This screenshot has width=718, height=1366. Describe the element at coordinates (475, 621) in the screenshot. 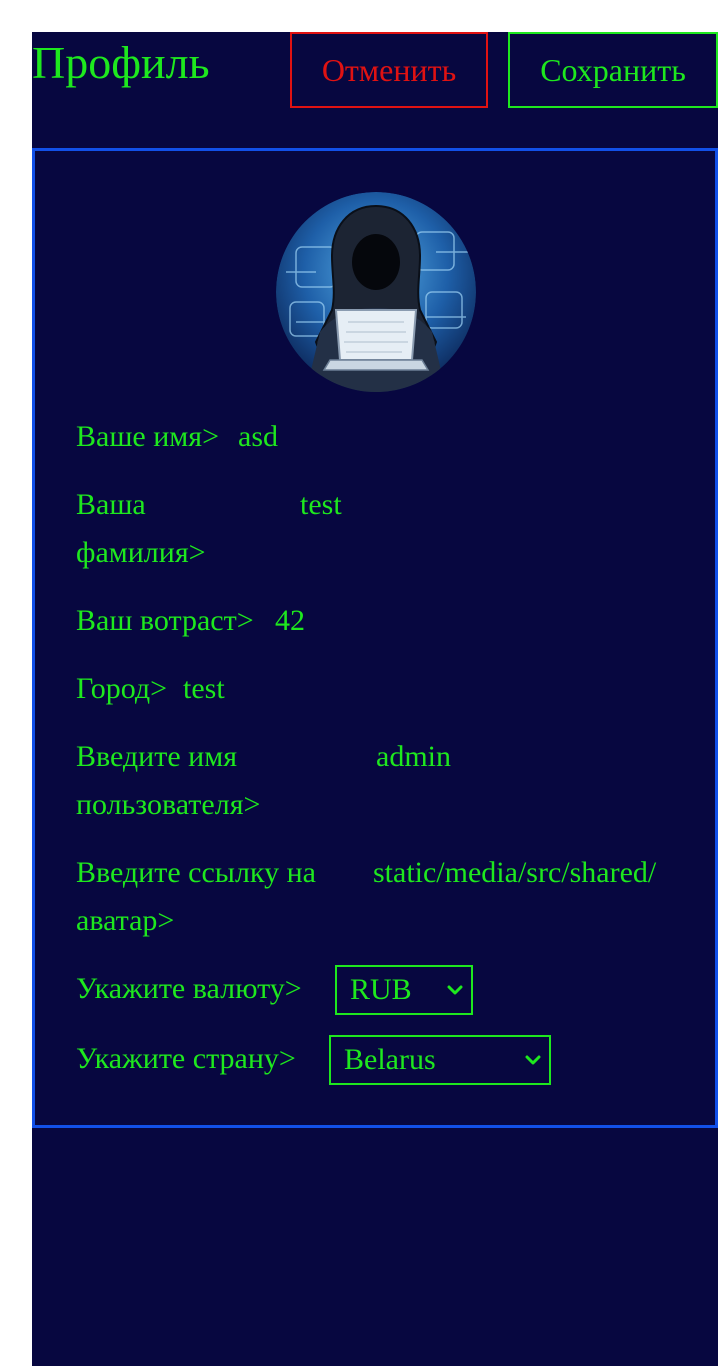

I see `age-input: 42` at that location.